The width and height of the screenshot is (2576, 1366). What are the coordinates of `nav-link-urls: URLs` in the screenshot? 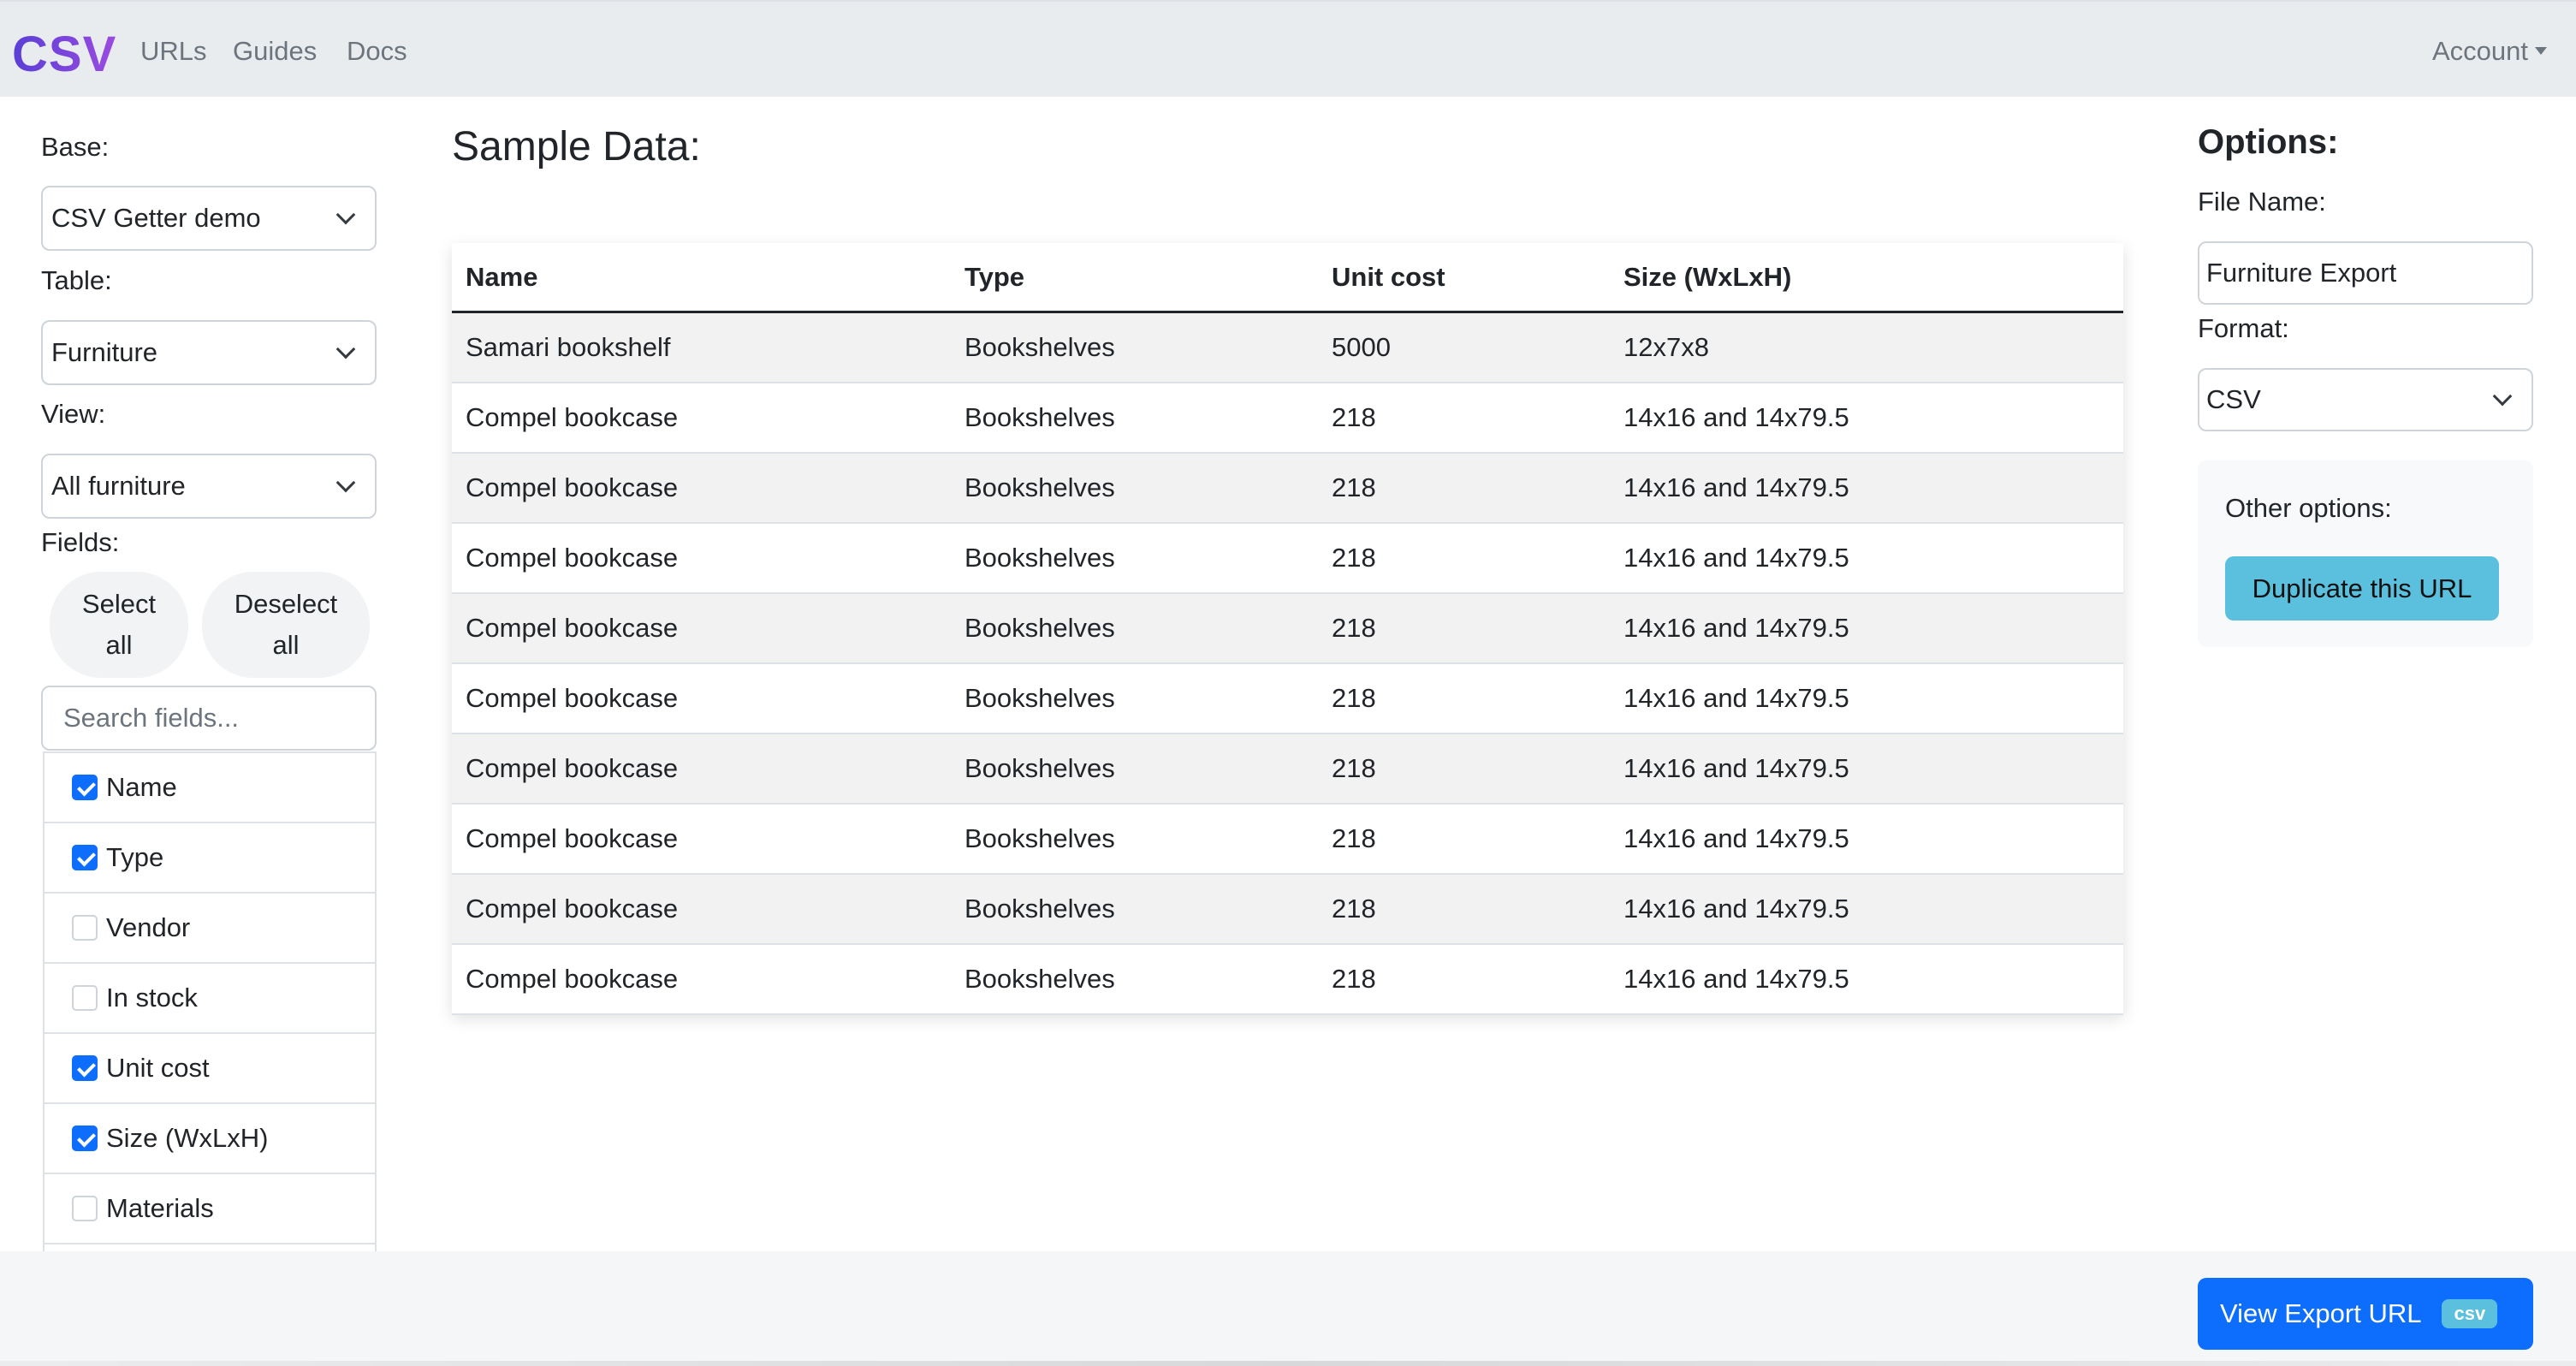 It's located at (173, 51).